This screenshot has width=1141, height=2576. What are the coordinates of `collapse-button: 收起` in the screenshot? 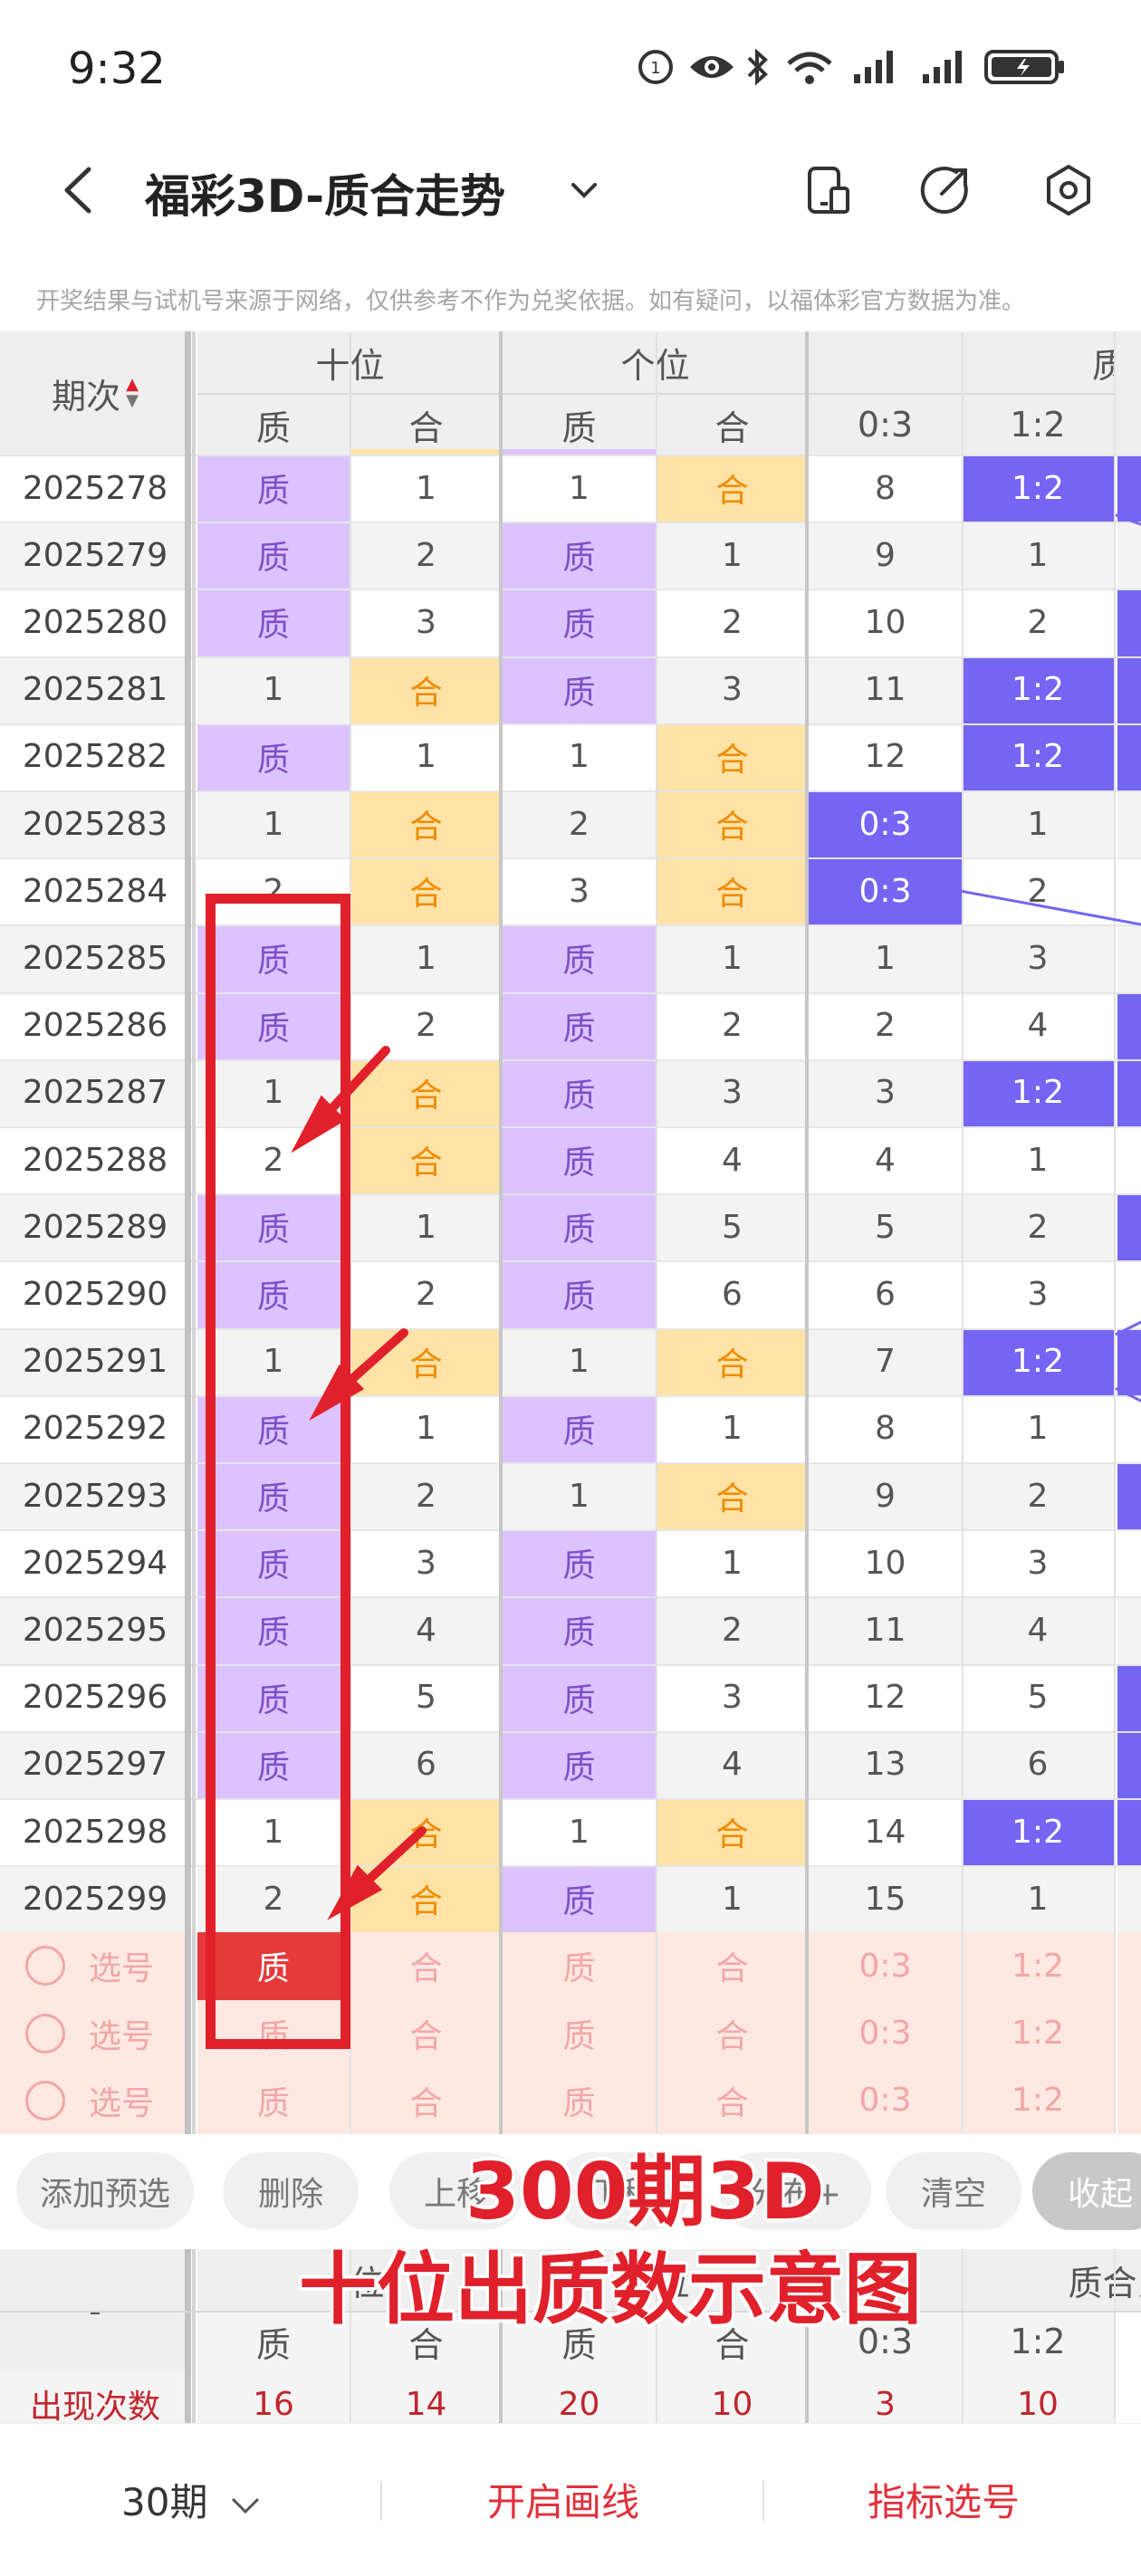 It's located at (1087, 2191).